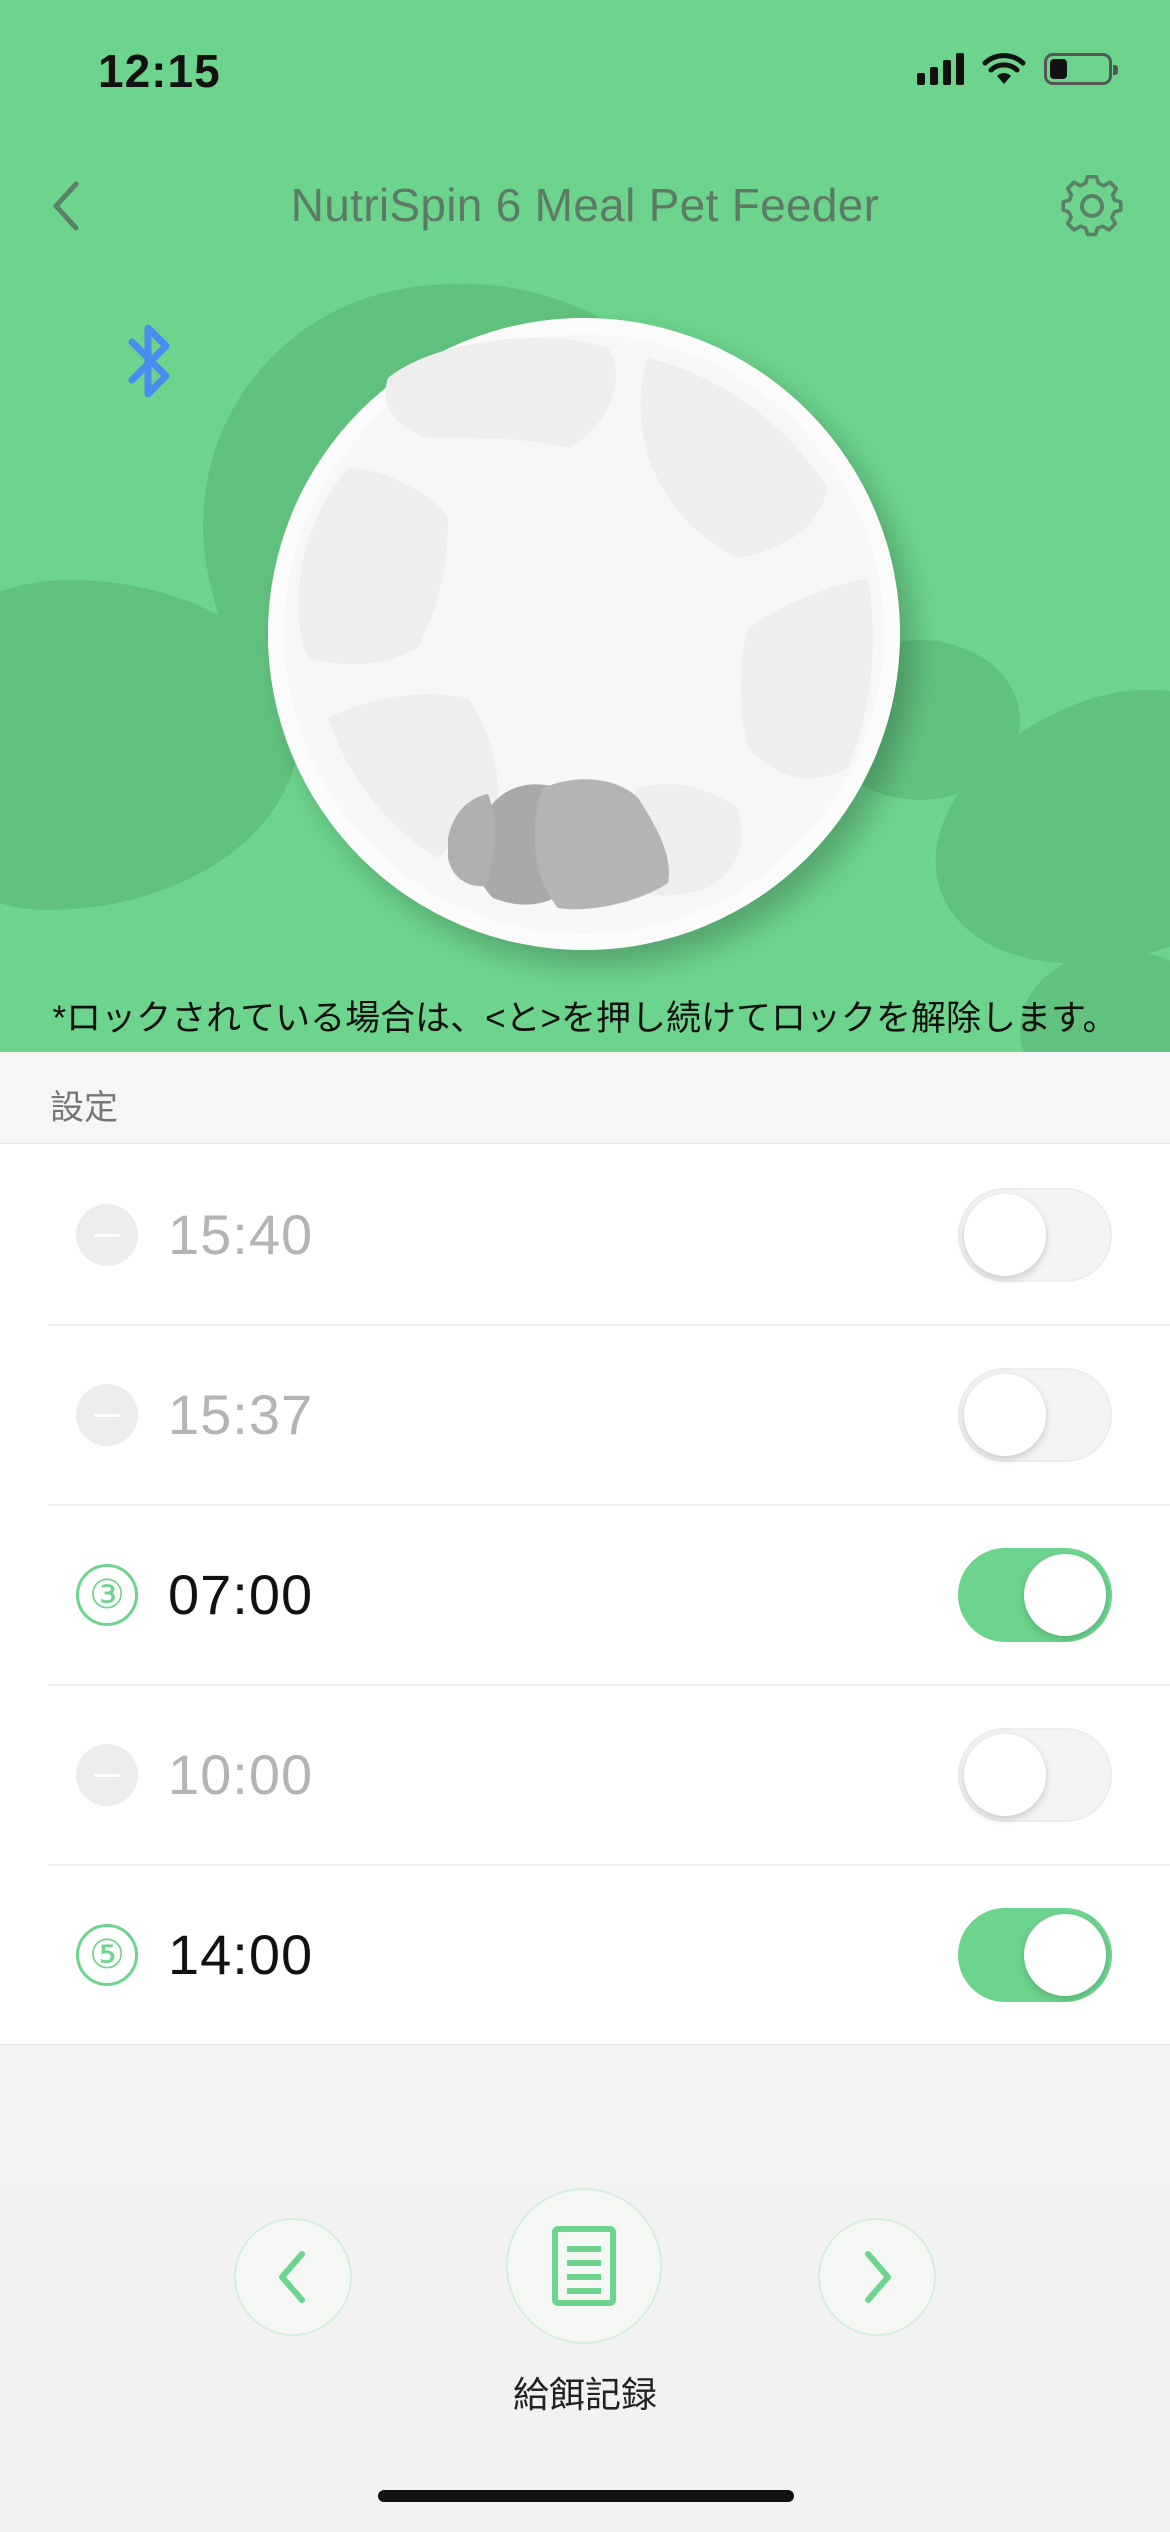  Describe the element at coordinates (241, 1774) in the screenshot. I see `schedule-time: 10:00` at that location.